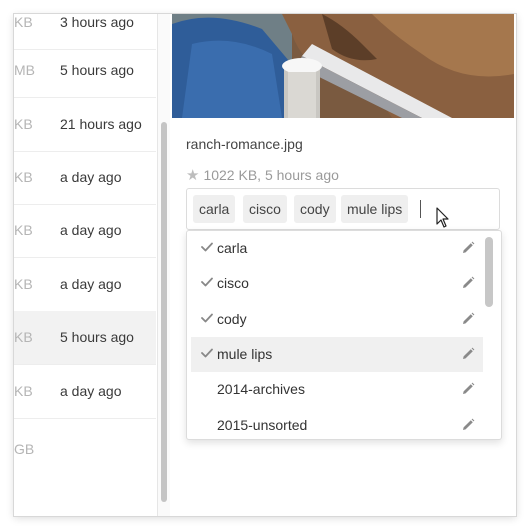  Describe the element at coordinates (214, 209) in the screenshot. I see `tag-chip: carla` at that location.